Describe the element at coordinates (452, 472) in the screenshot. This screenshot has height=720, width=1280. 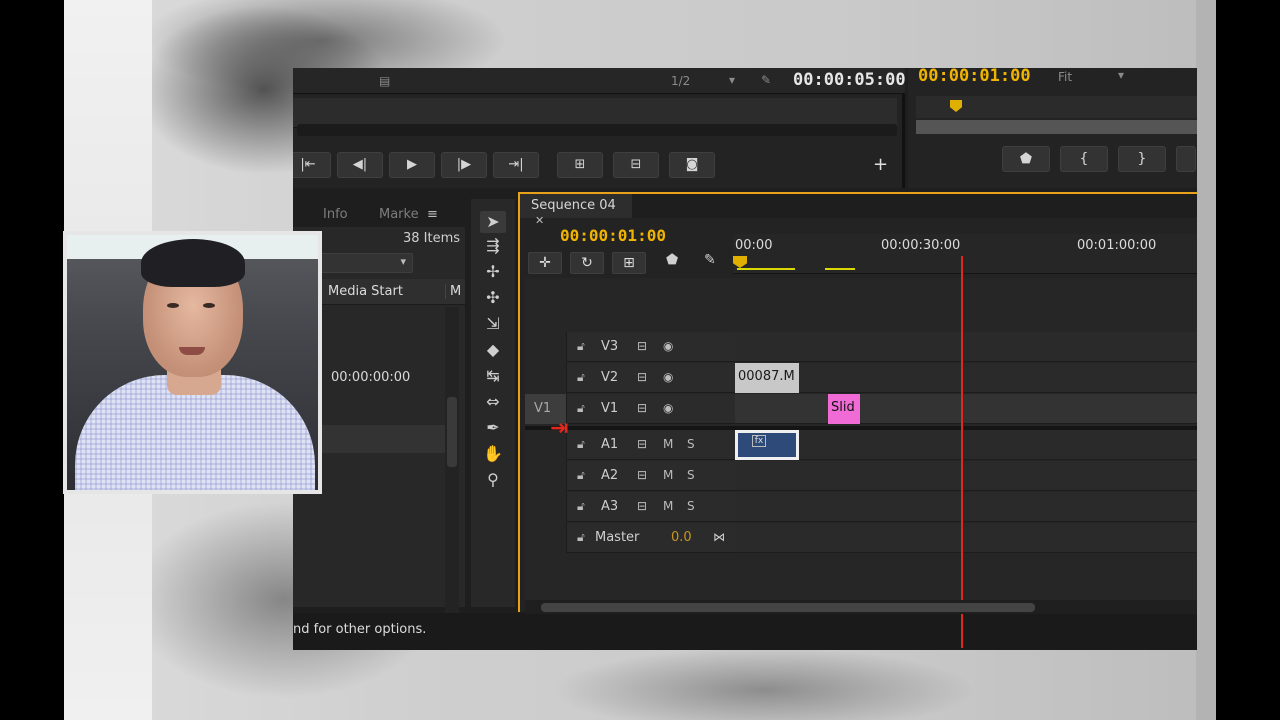
I see `project-scrollbar` at that location.